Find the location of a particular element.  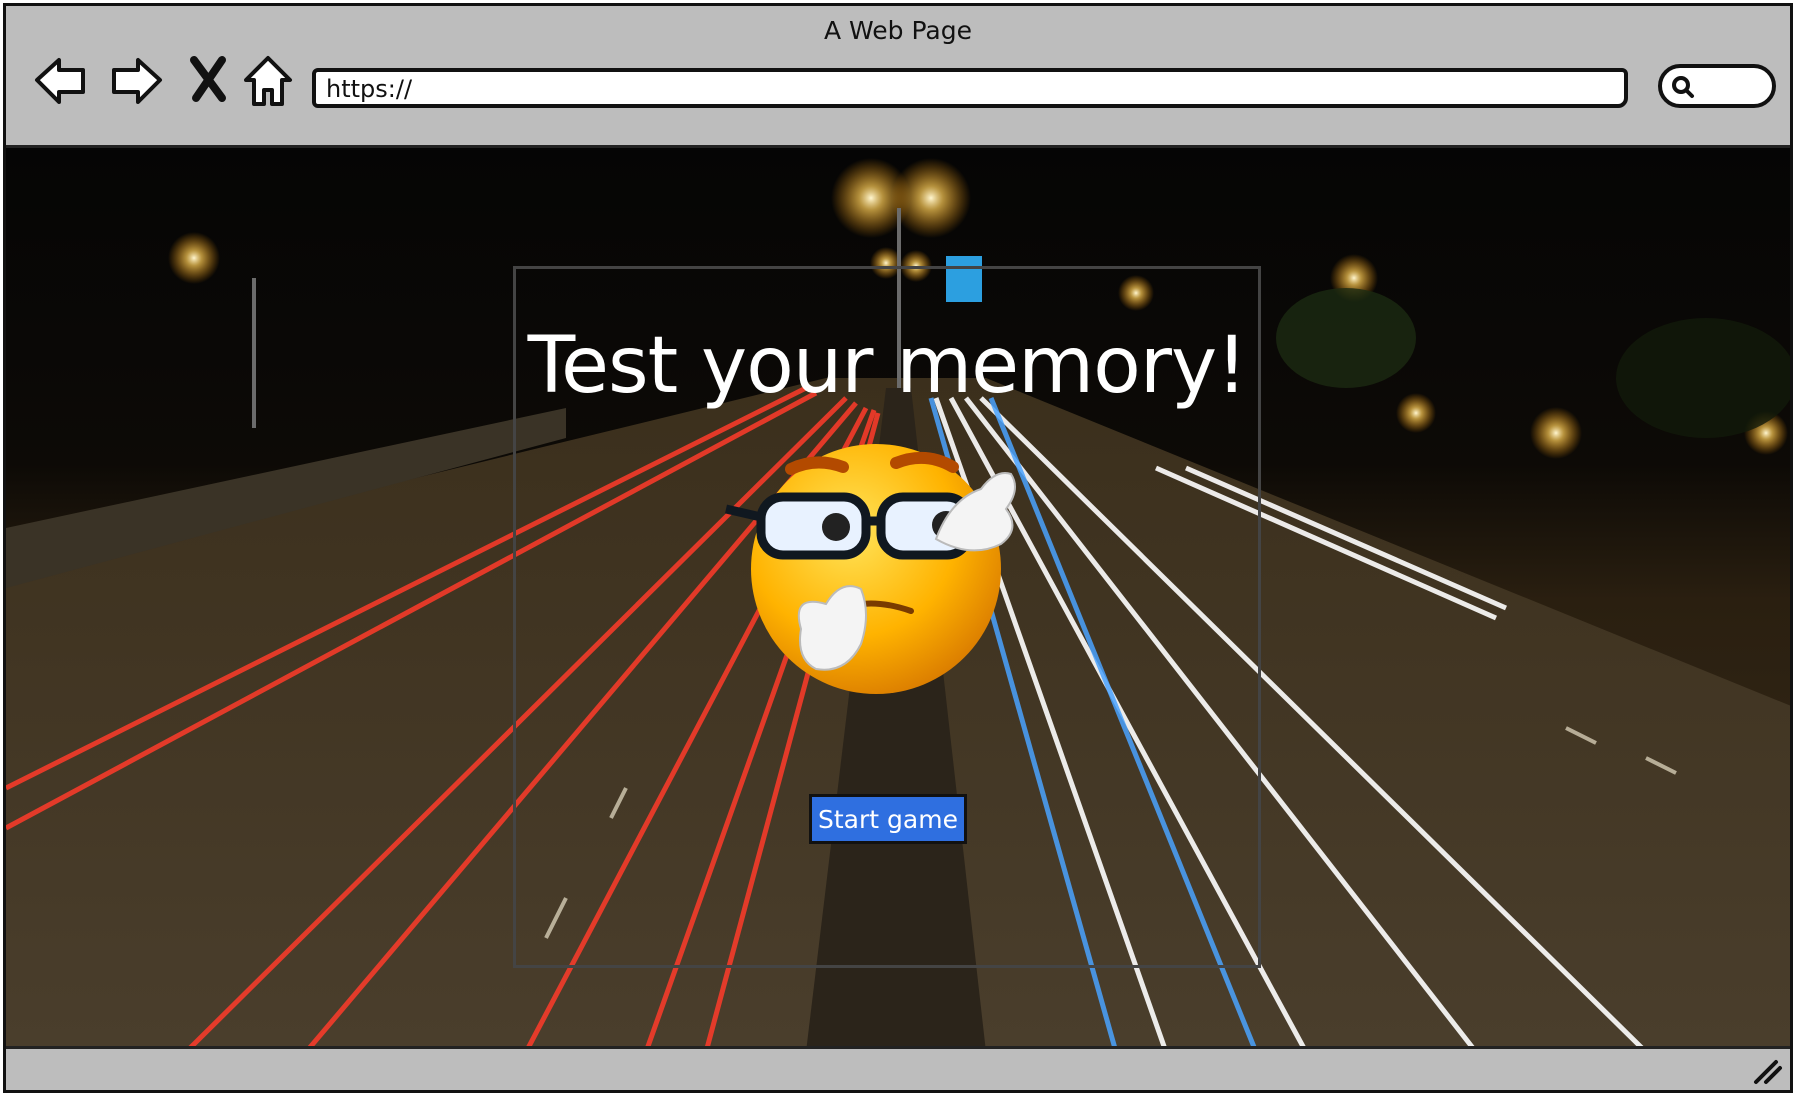

window-title: A Web Page is located at coordinates (898, 30).